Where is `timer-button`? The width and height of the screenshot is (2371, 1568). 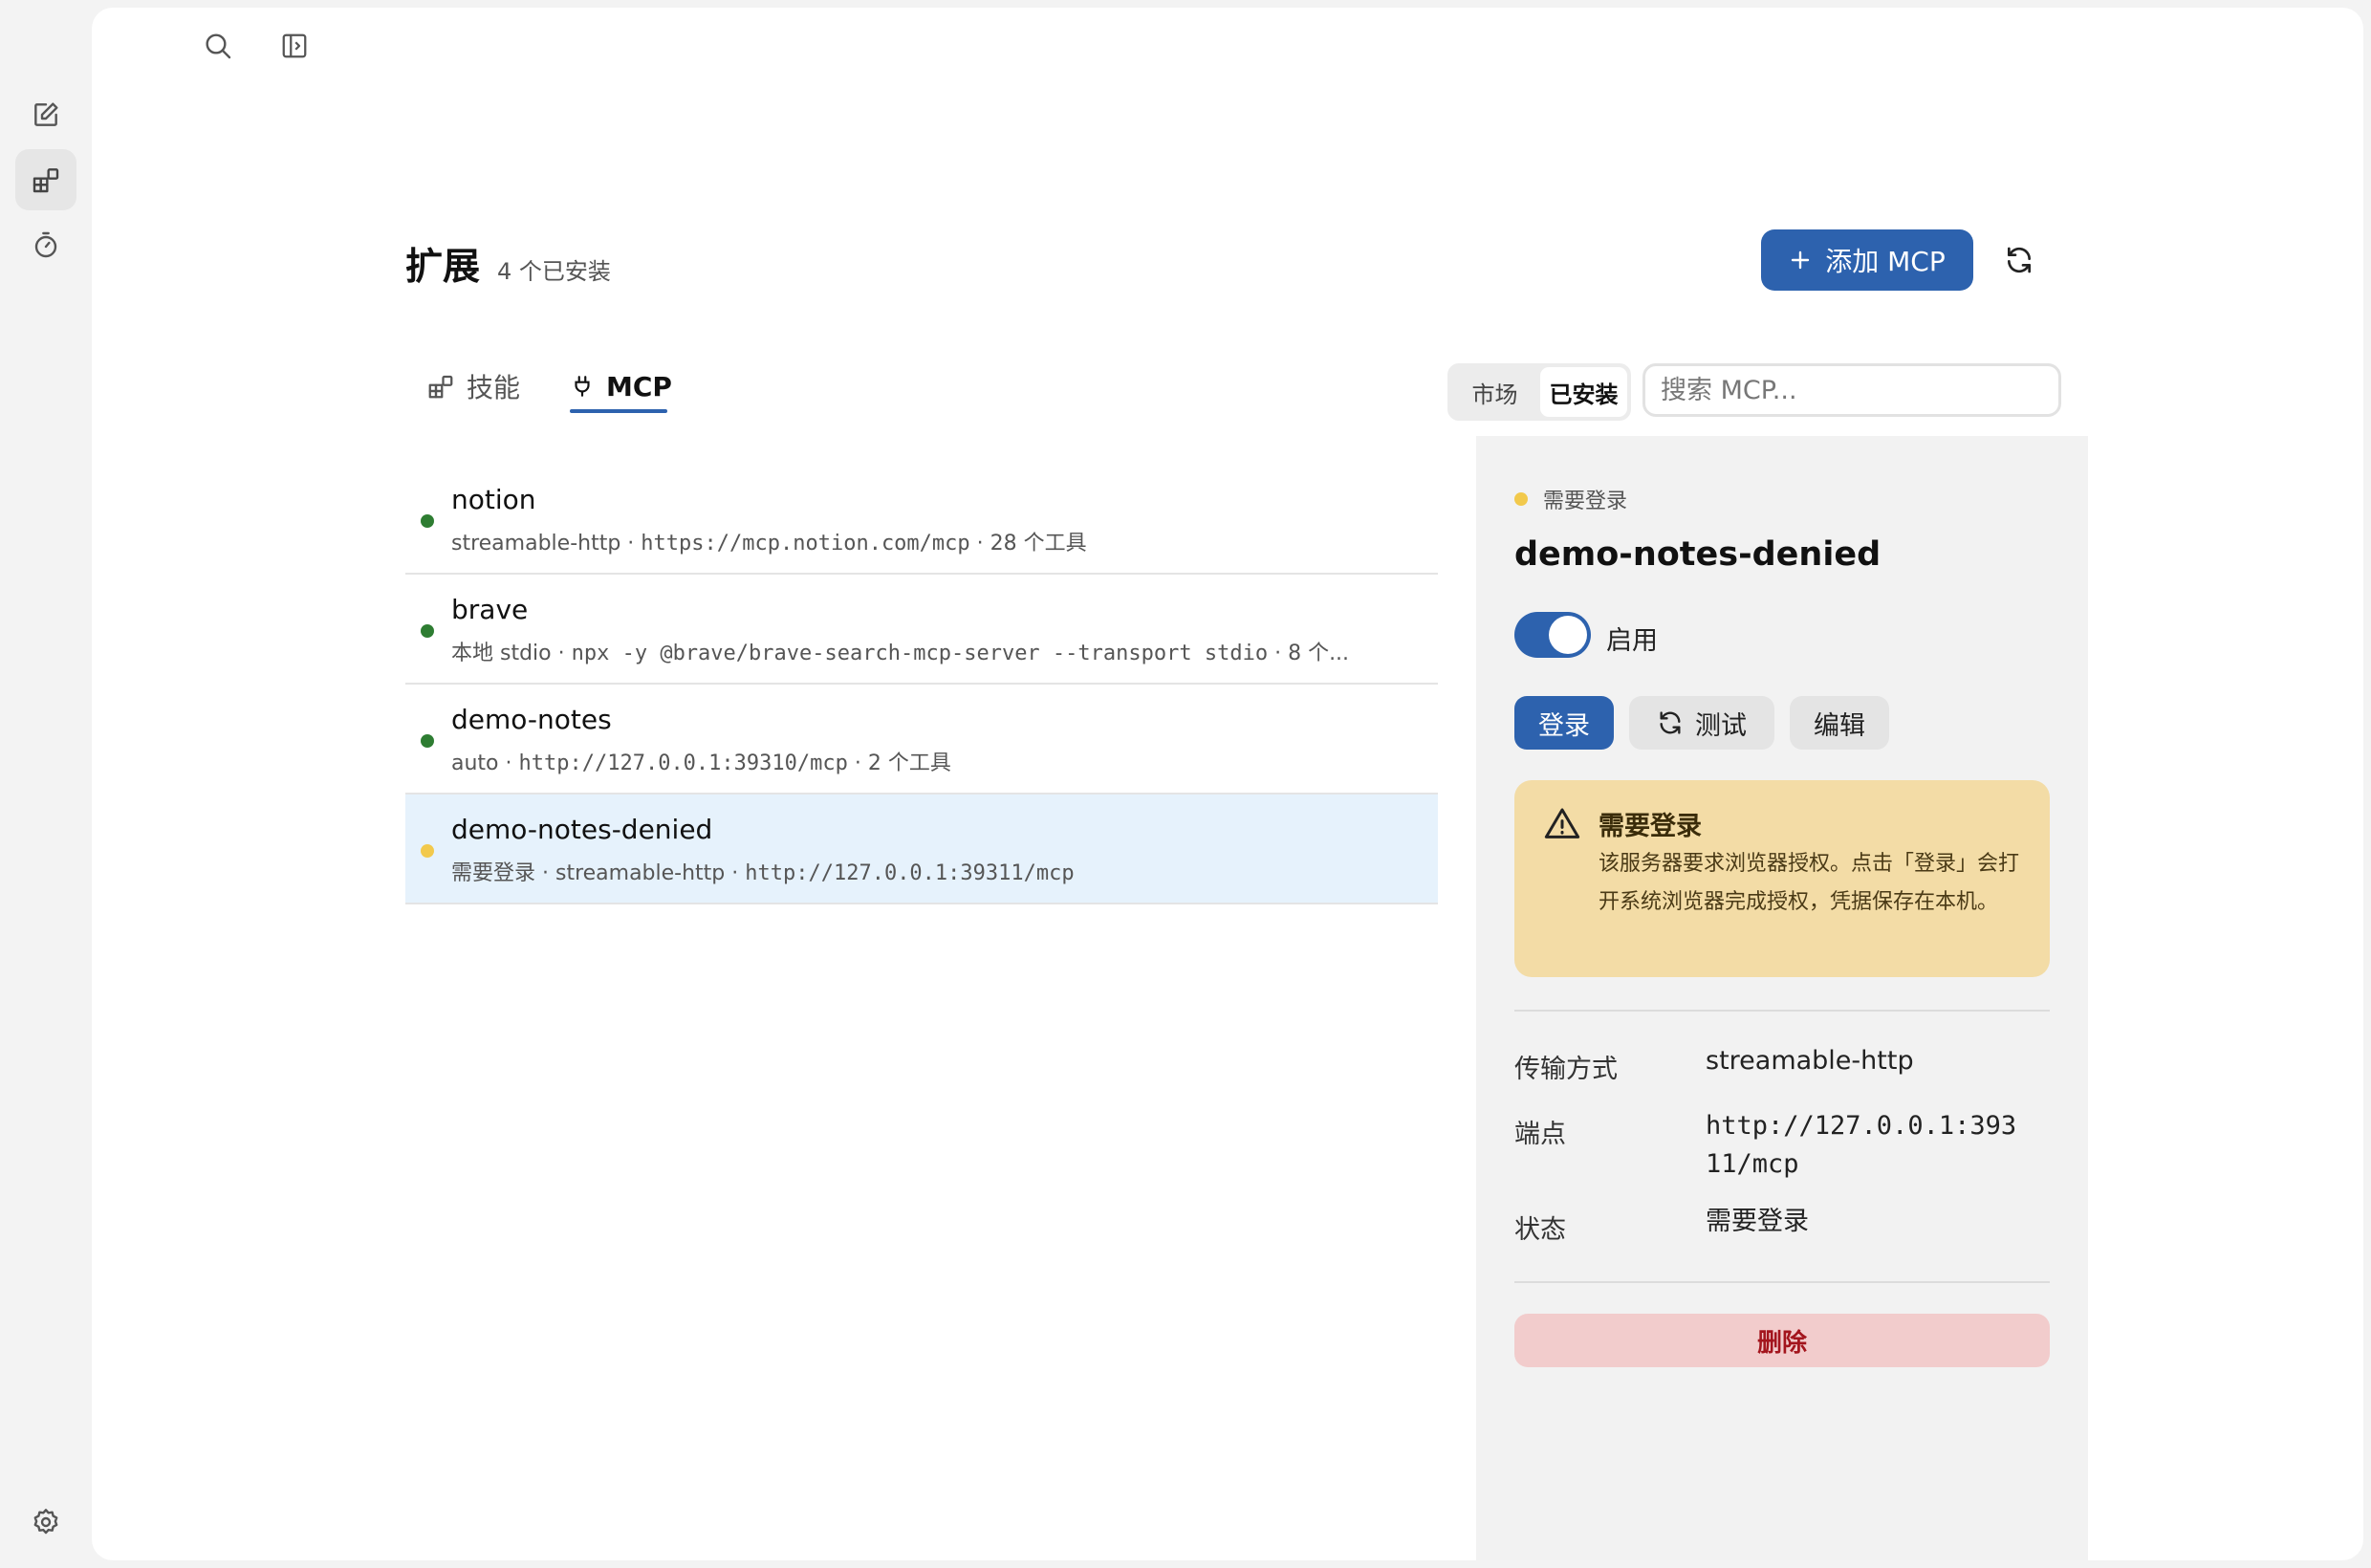 timer-button is located at coordinates (45, 244).